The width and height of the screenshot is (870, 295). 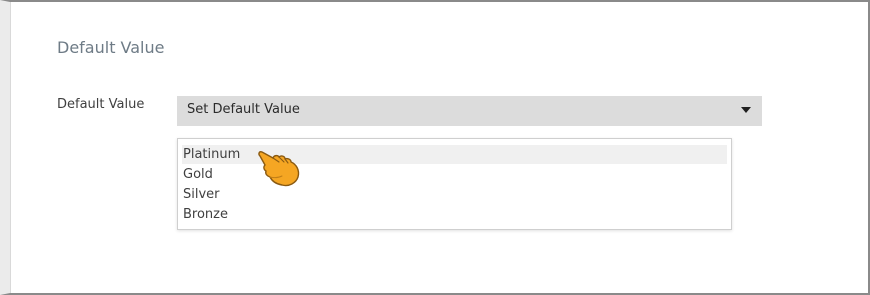 I want to click on default-value-select: Set Default Value, so click(x=469, y=111).